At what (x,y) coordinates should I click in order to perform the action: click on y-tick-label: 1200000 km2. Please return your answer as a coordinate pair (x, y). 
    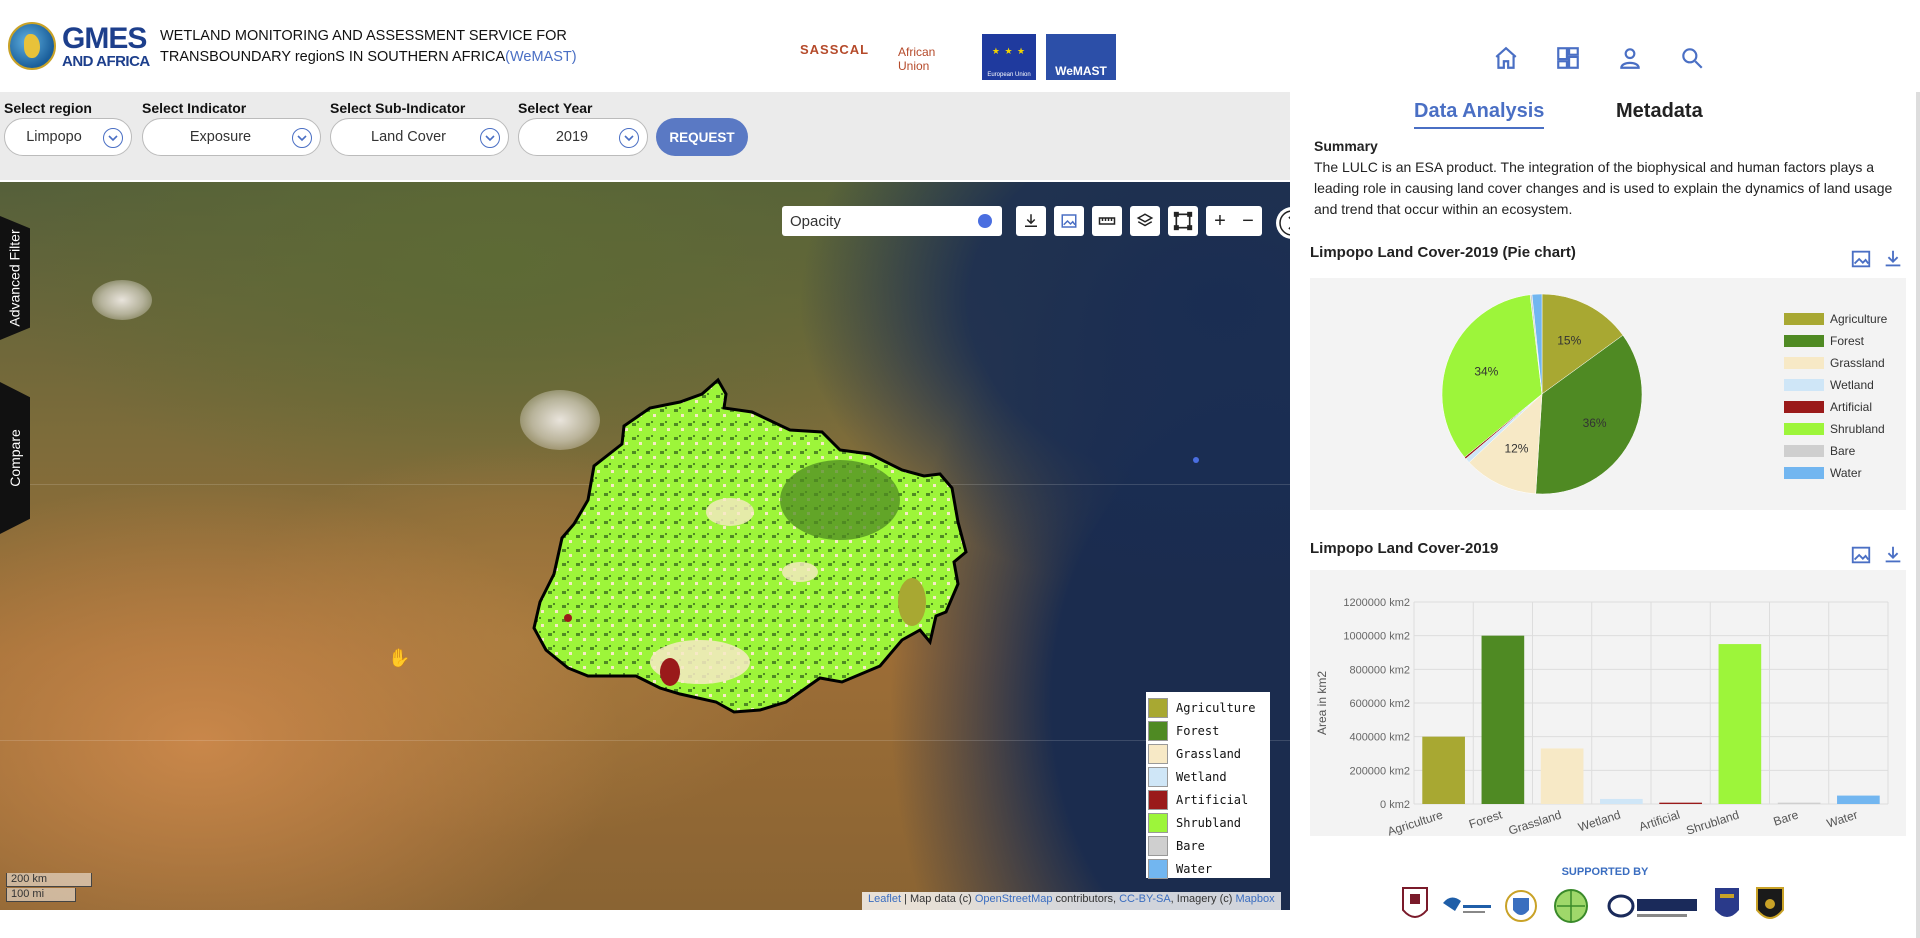
    Looking at the image, I should click on (1376, 603).